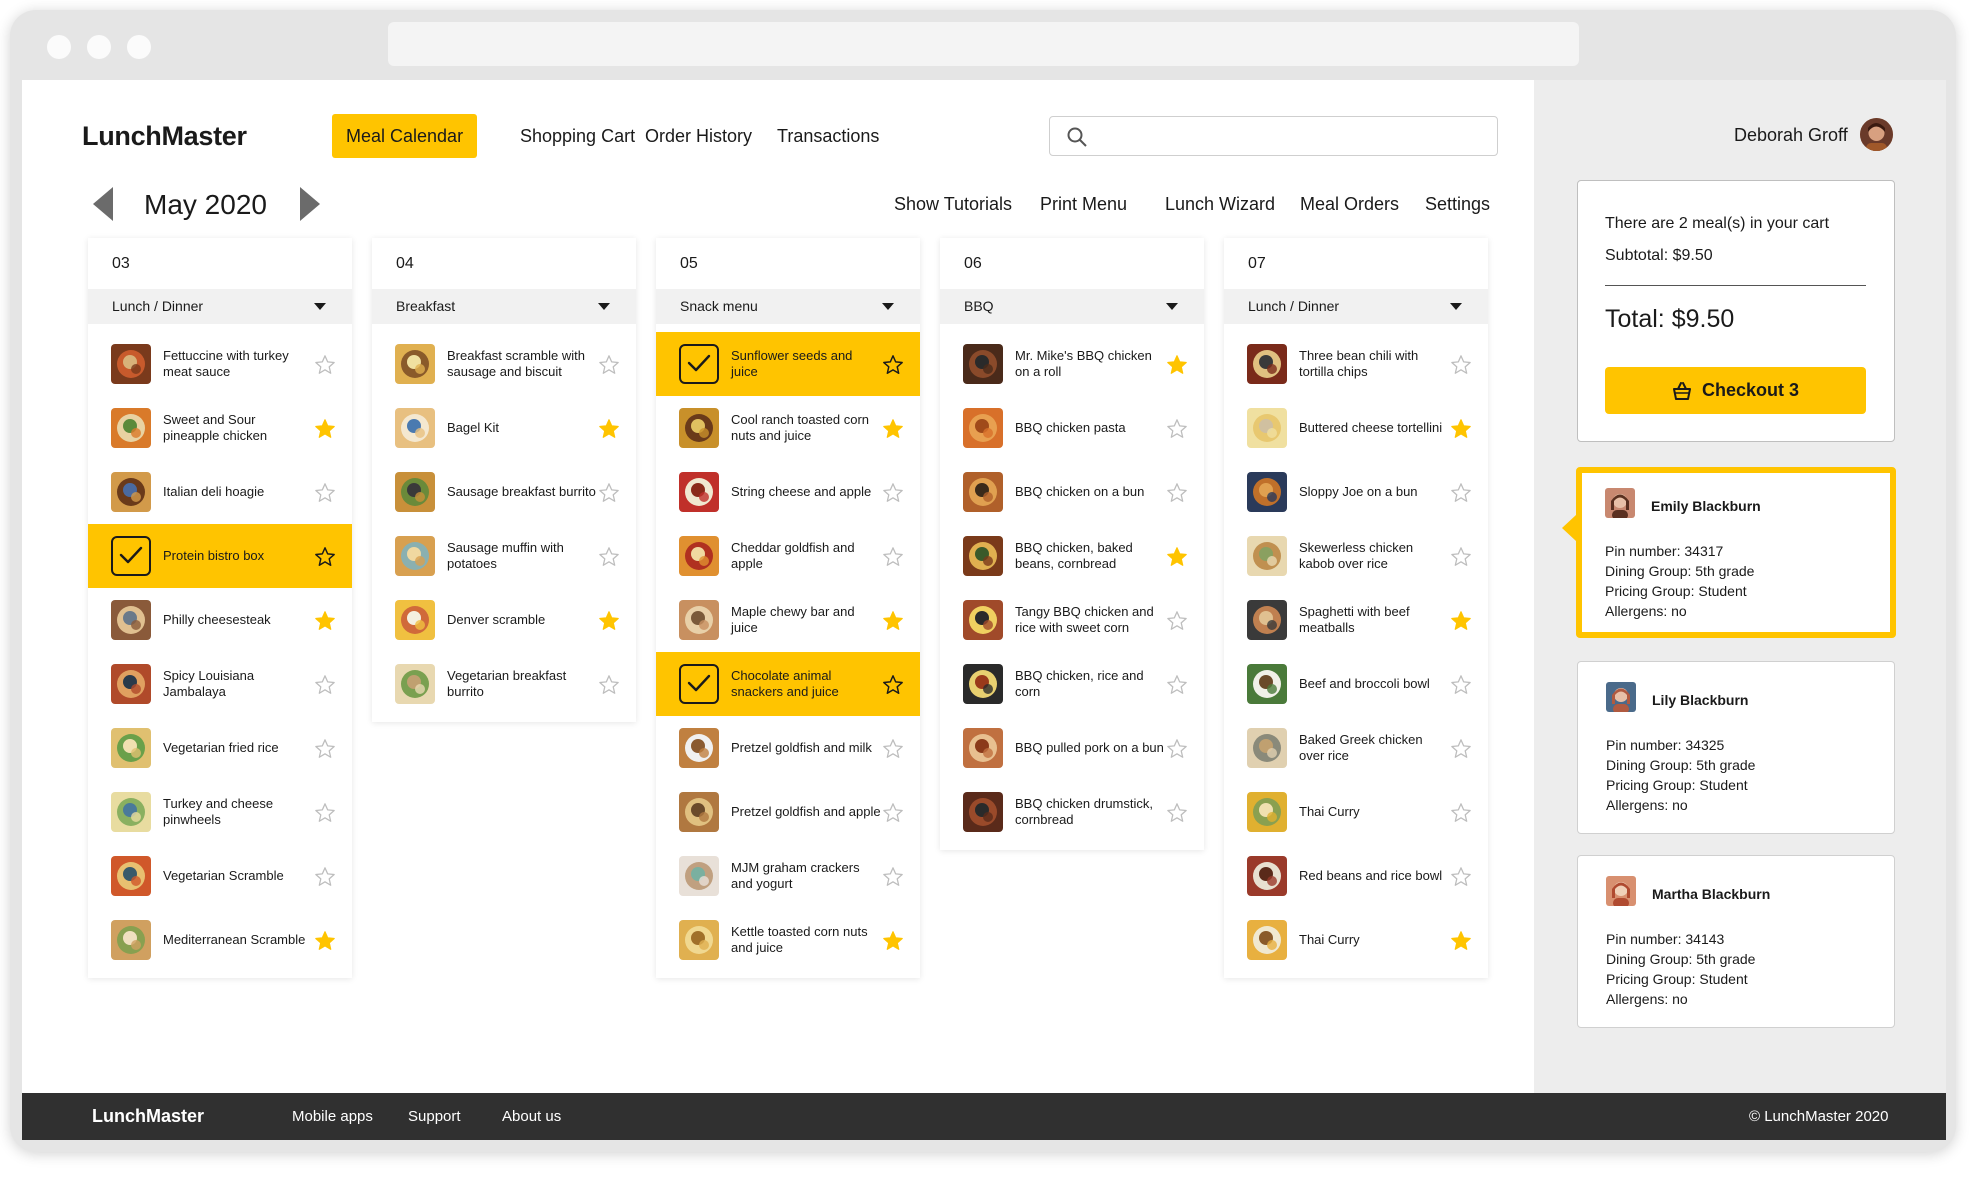 Image resolution: width=1984 pixels, height=1183 pixels. What do you see at coordinates (1072, 428) in the screenshot?
I see `menu-item-bbq-chicken-pasta: BBQ chicken pasta` at bounding box center [1072, 428].